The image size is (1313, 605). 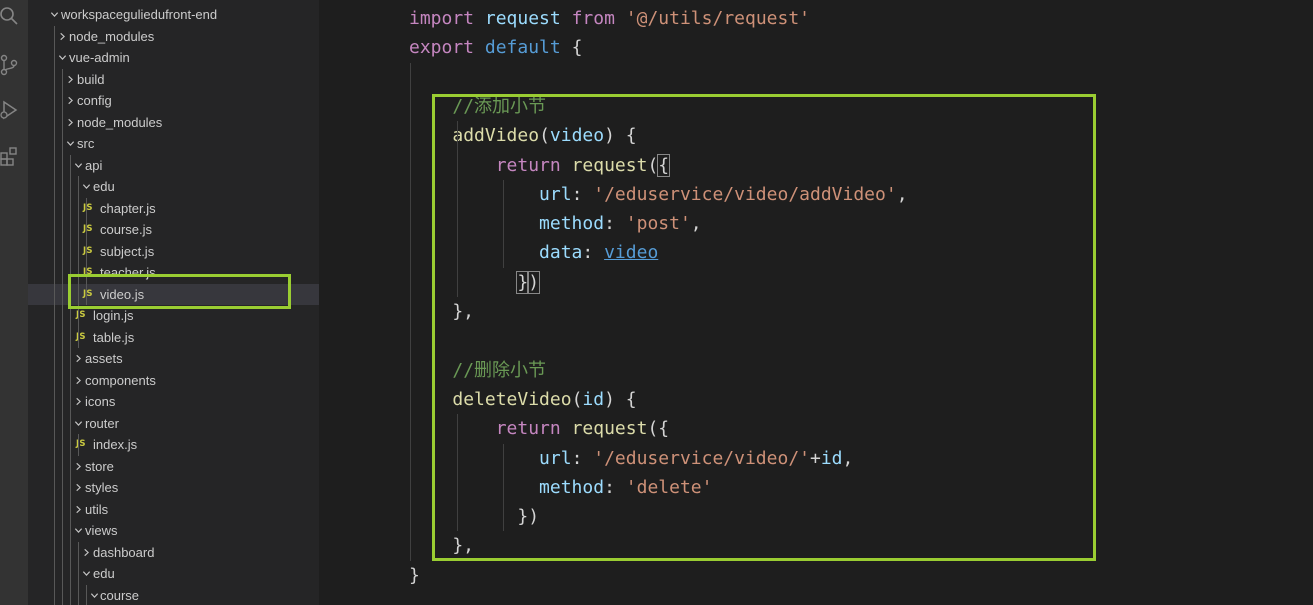 I want to click on tree-item-label: course, so click(x=120, y=595).